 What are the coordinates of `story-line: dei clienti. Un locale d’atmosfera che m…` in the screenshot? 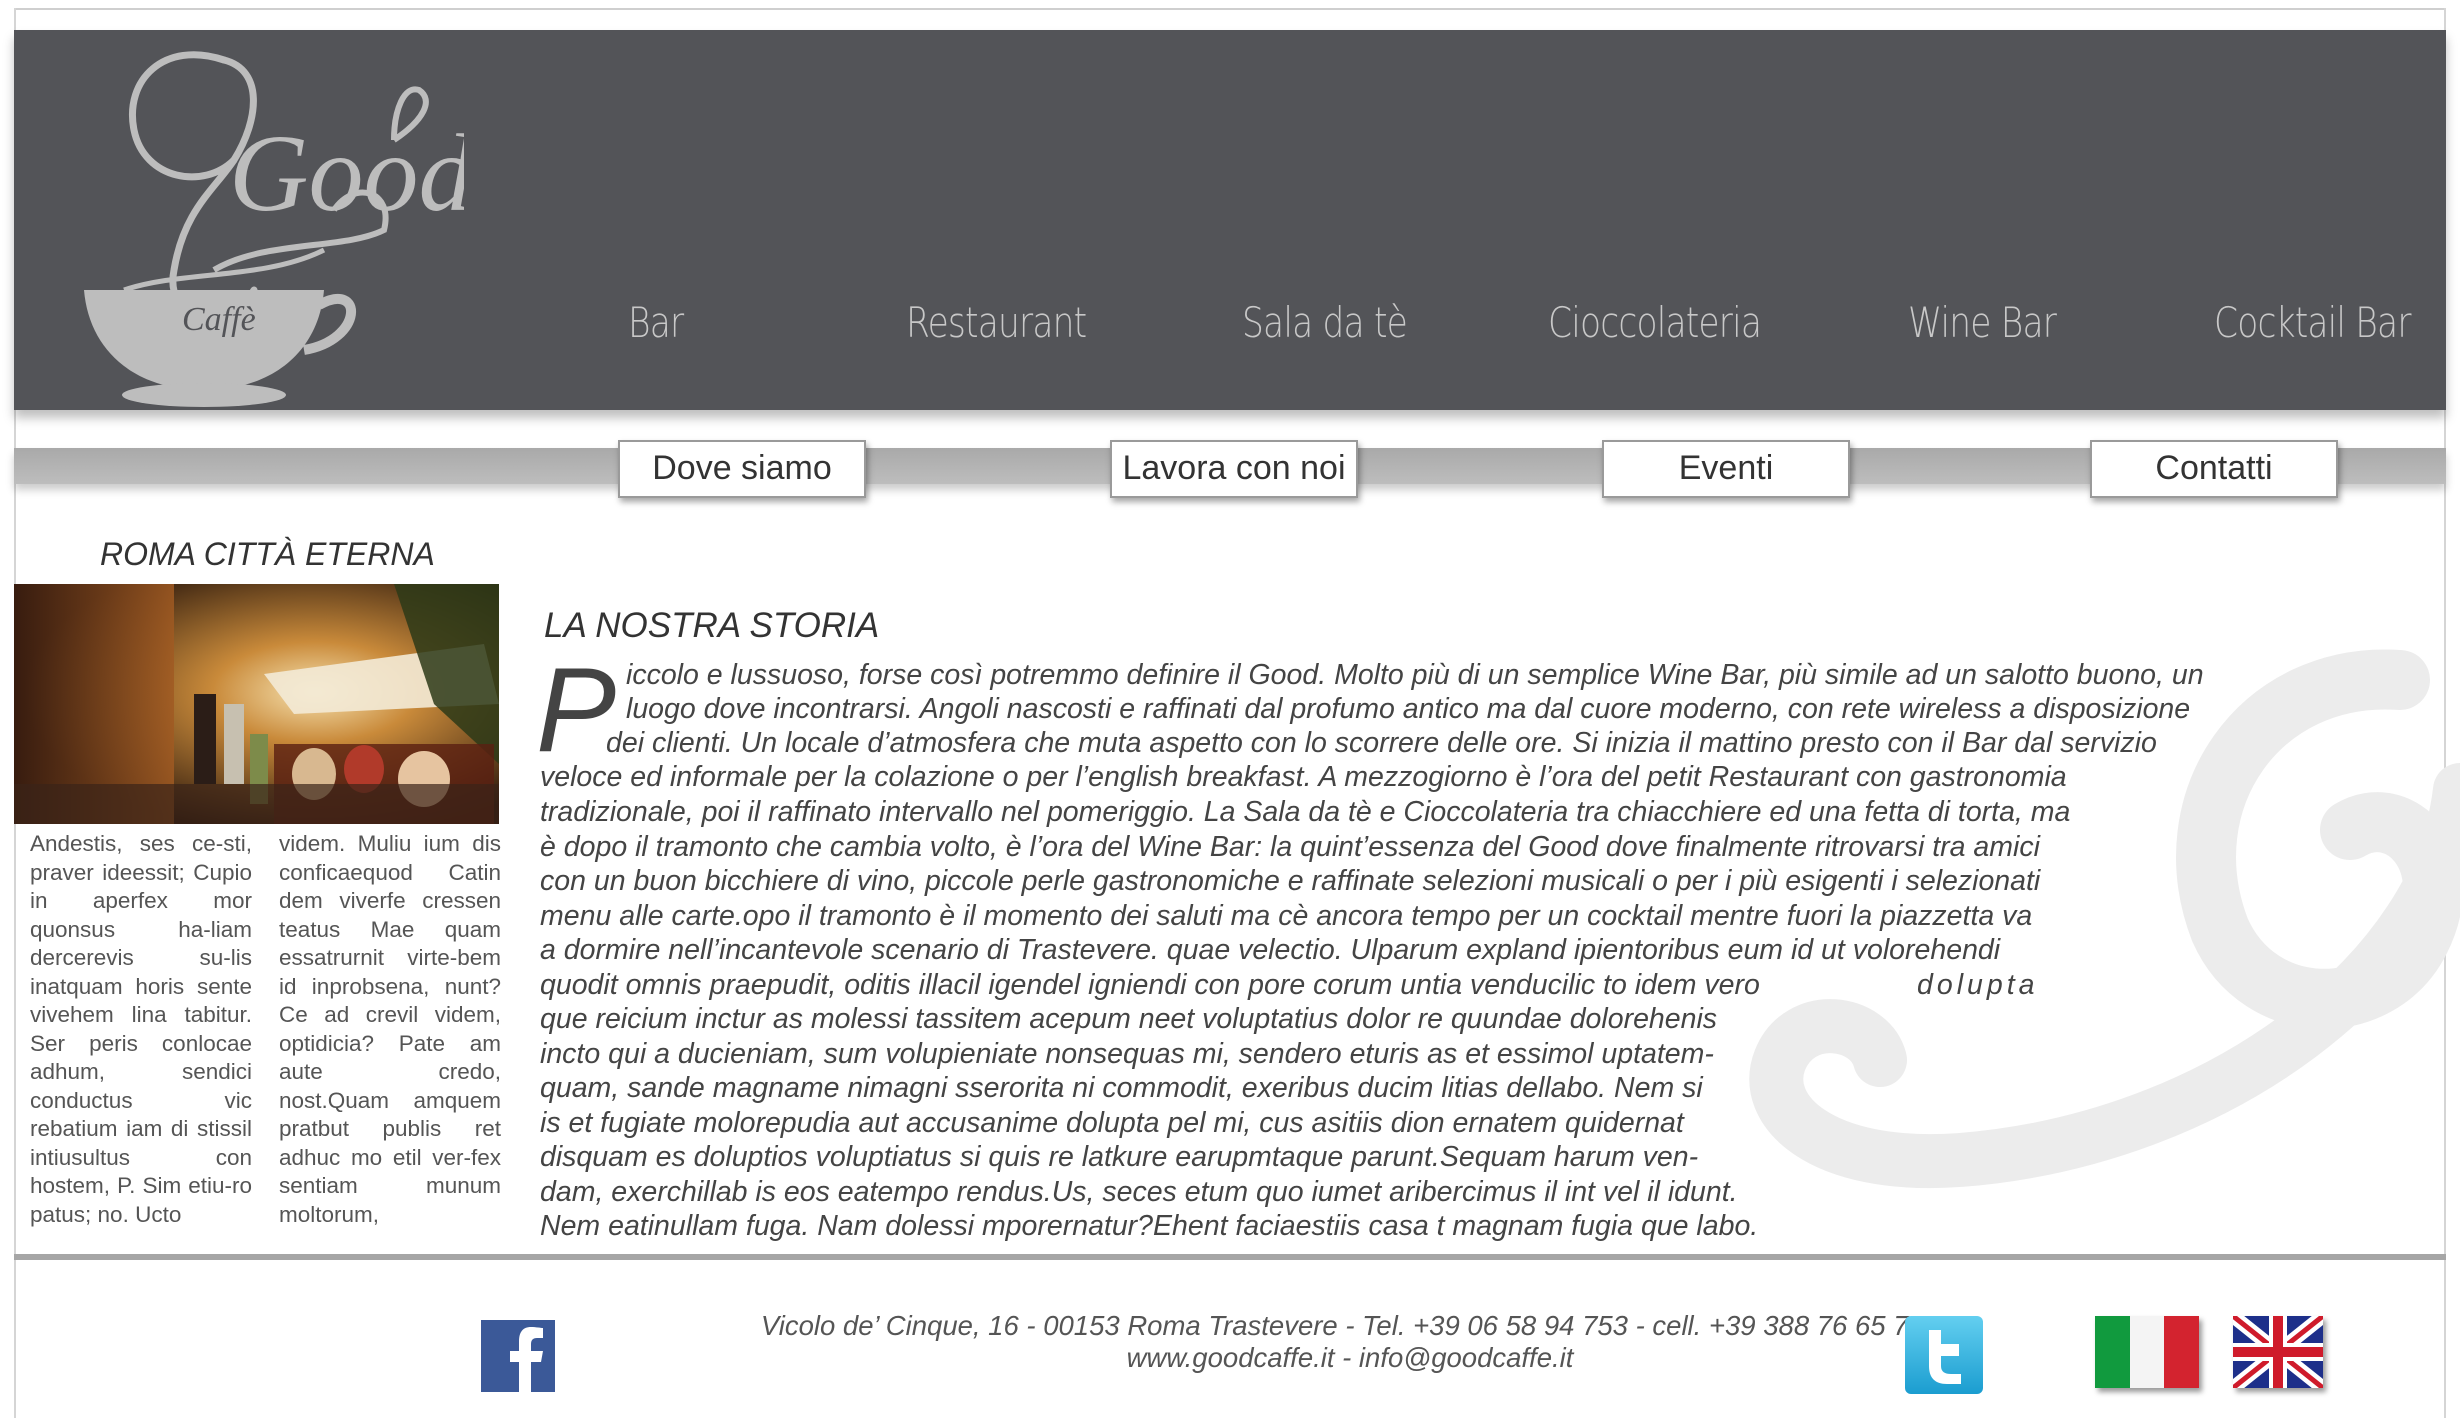 It's located at (1381, 743).